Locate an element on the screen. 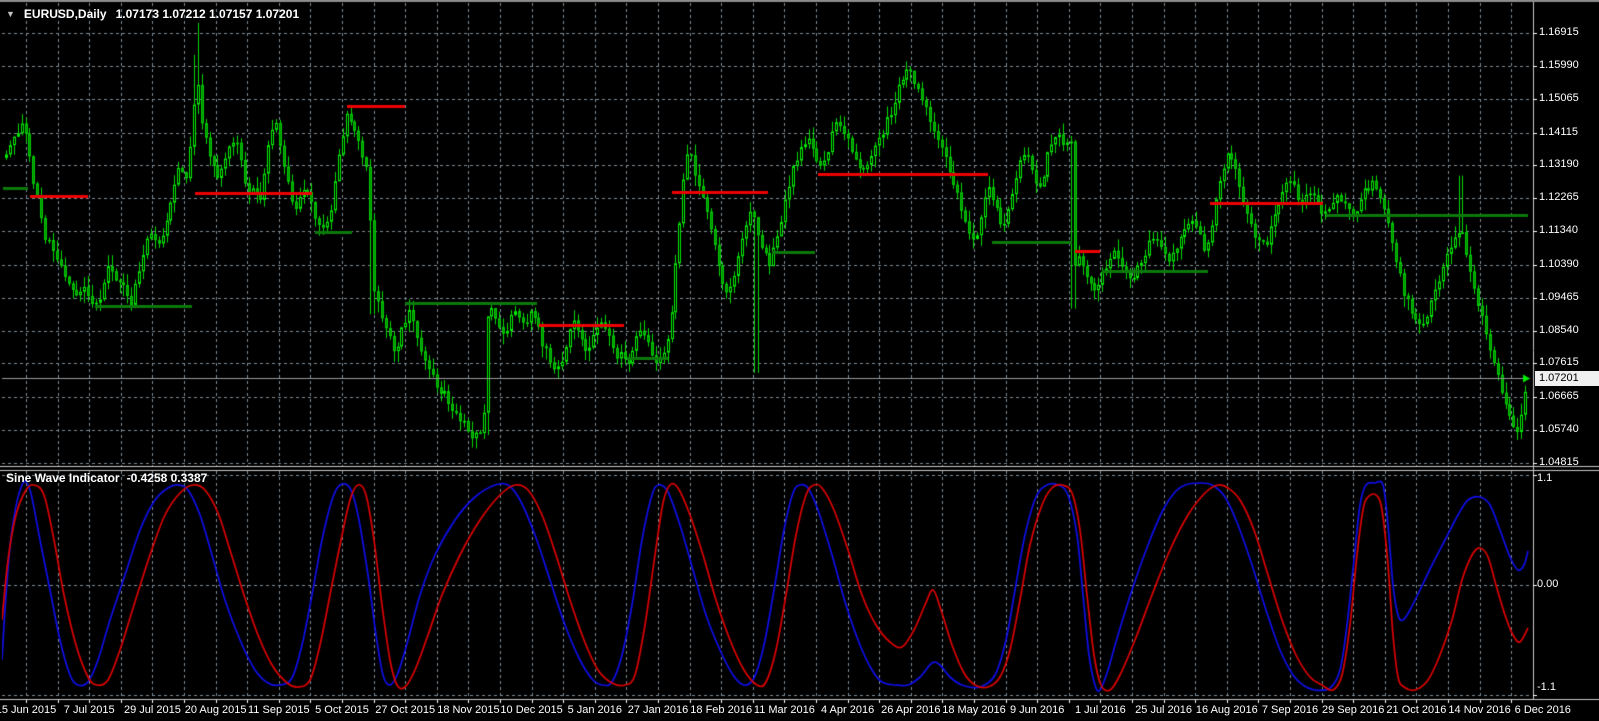 The image size is (1599, 721). symbol-timeframe-label: EURUSD,Daily is located at coordinates (65, 14).